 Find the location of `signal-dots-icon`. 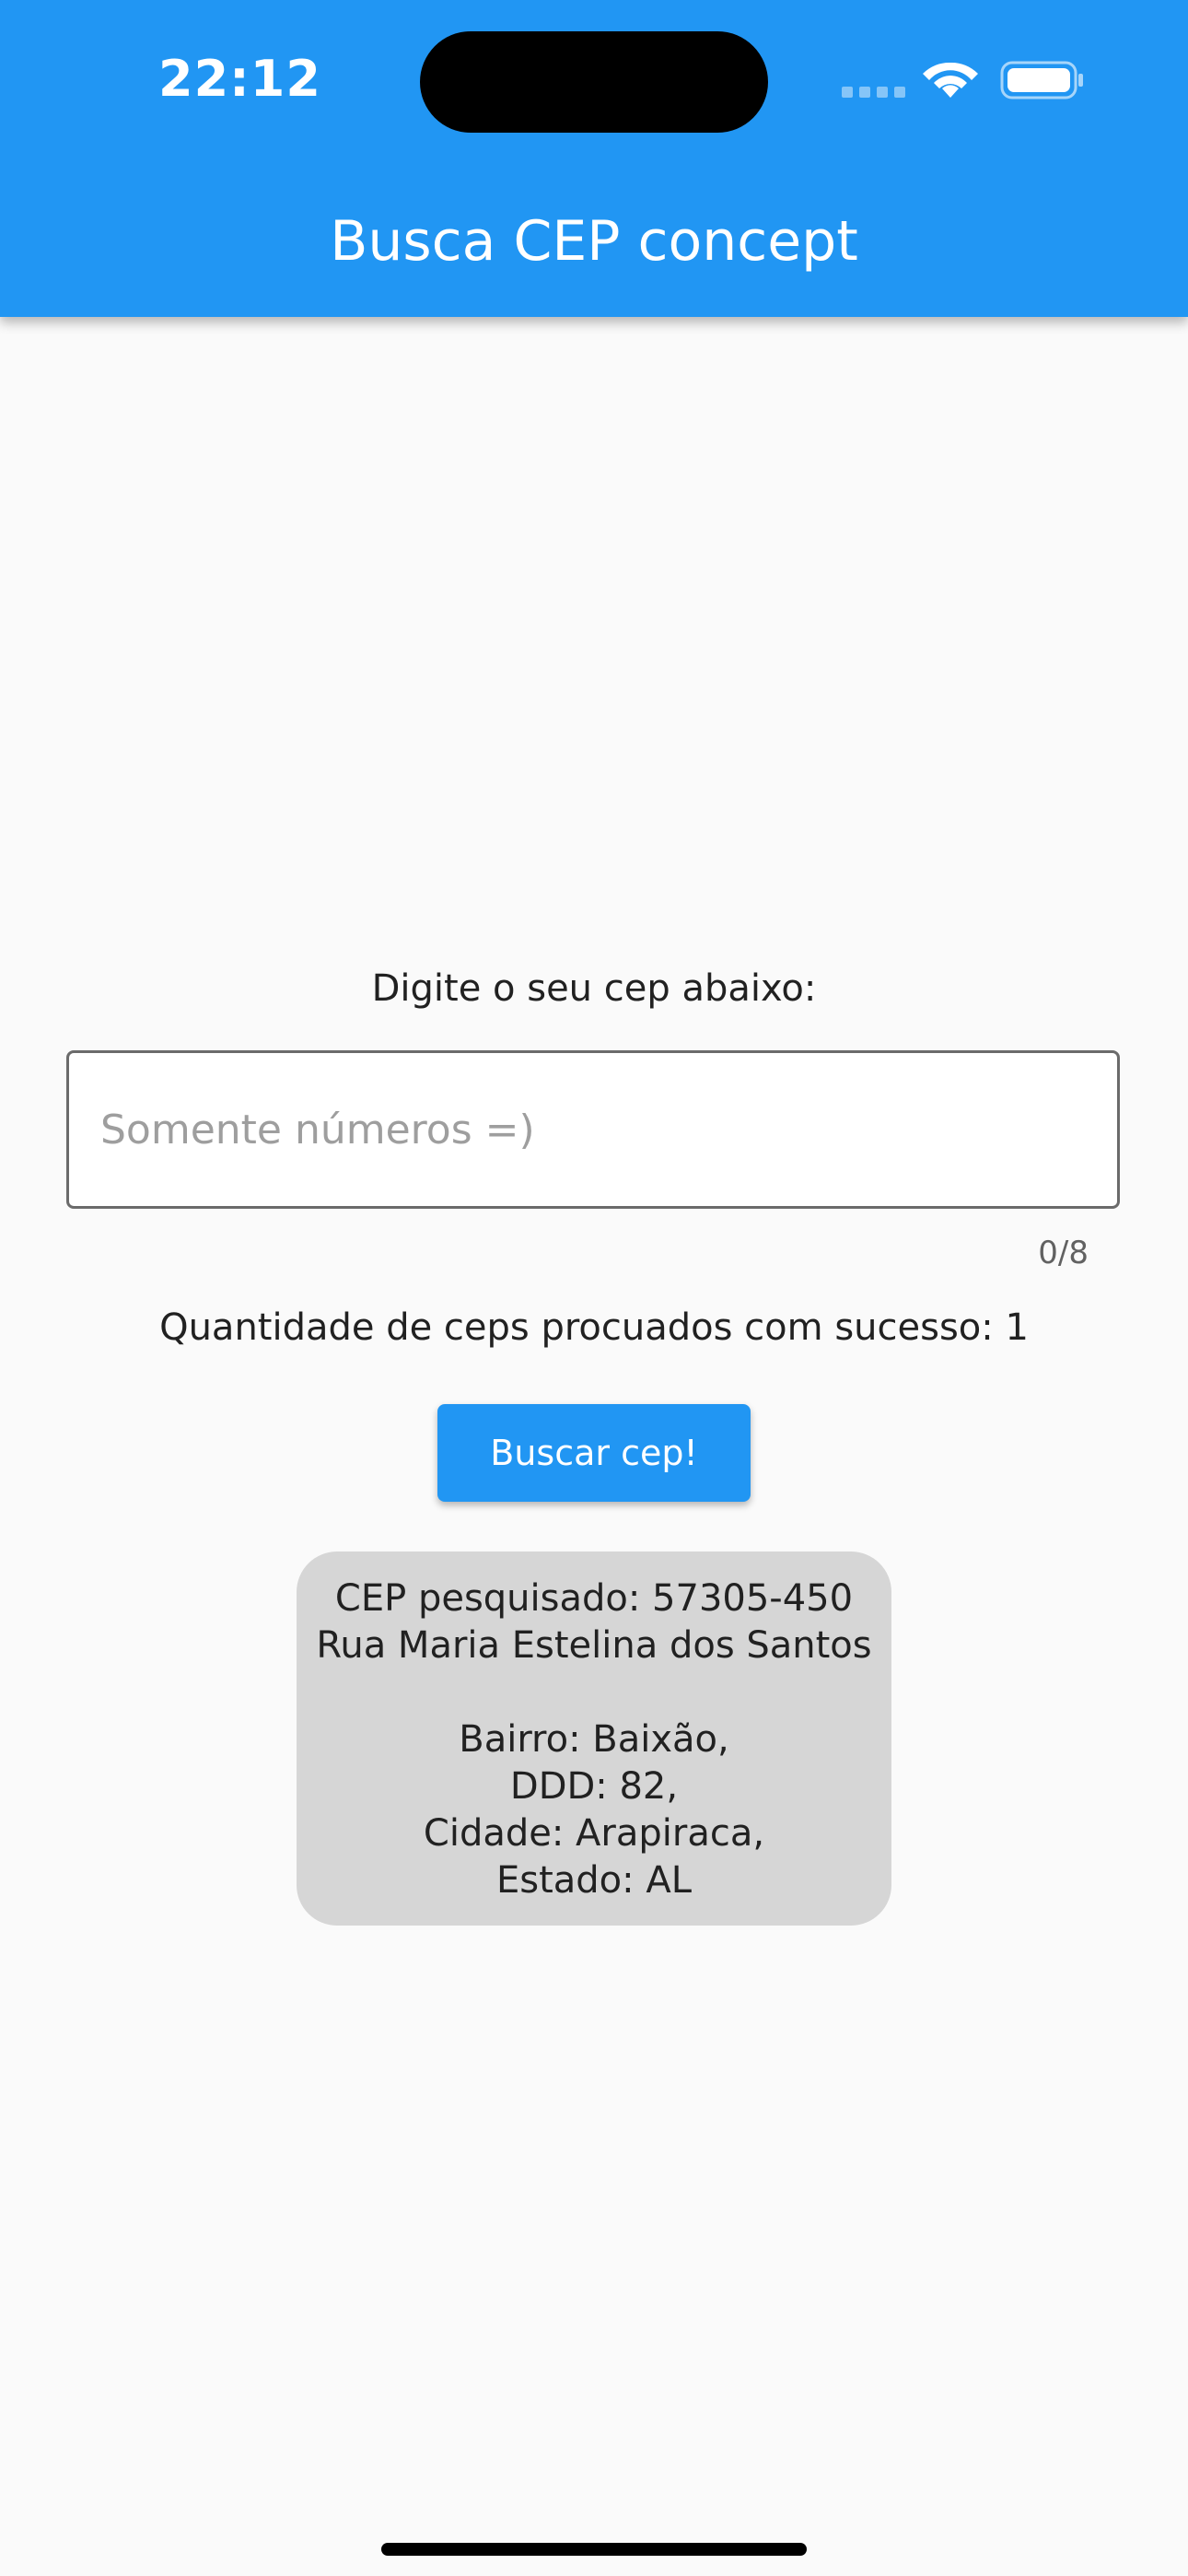

signal-dots-icon is located at coordinates (874, 92).